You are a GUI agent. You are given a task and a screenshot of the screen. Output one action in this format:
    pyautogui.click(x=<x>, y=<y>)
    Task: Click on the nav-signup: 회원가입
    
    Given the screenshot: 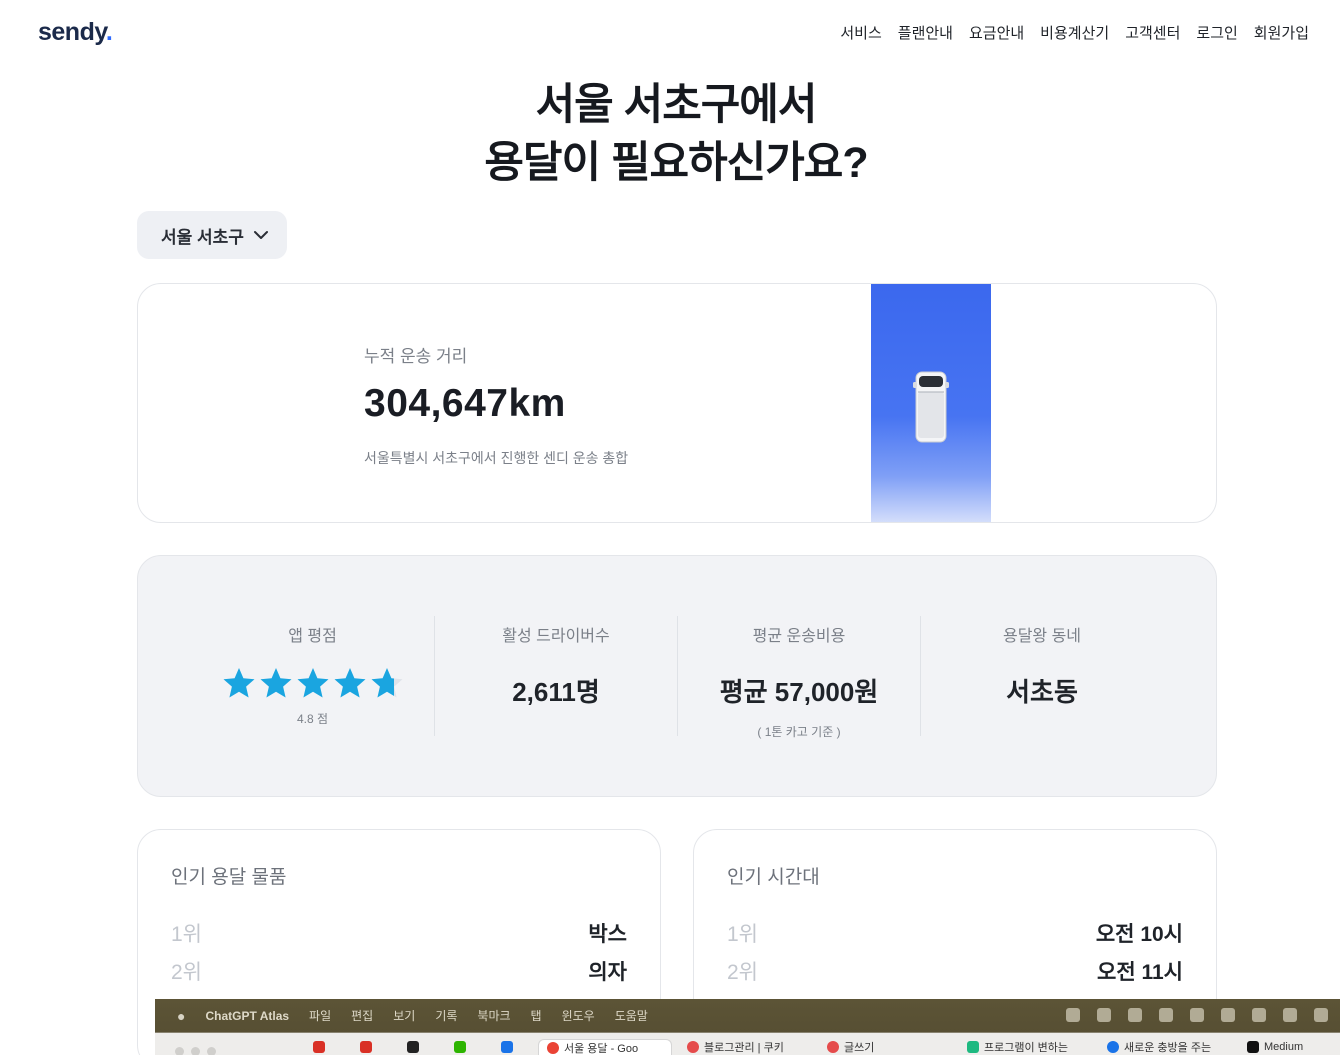 What is the action you would take?
    pyautogui.click(x=1281, y=32)
    